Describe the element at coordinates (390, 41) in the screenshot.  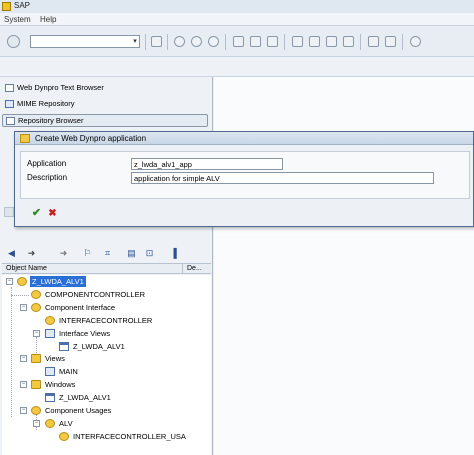
I see `shortcut-icon` at that location.